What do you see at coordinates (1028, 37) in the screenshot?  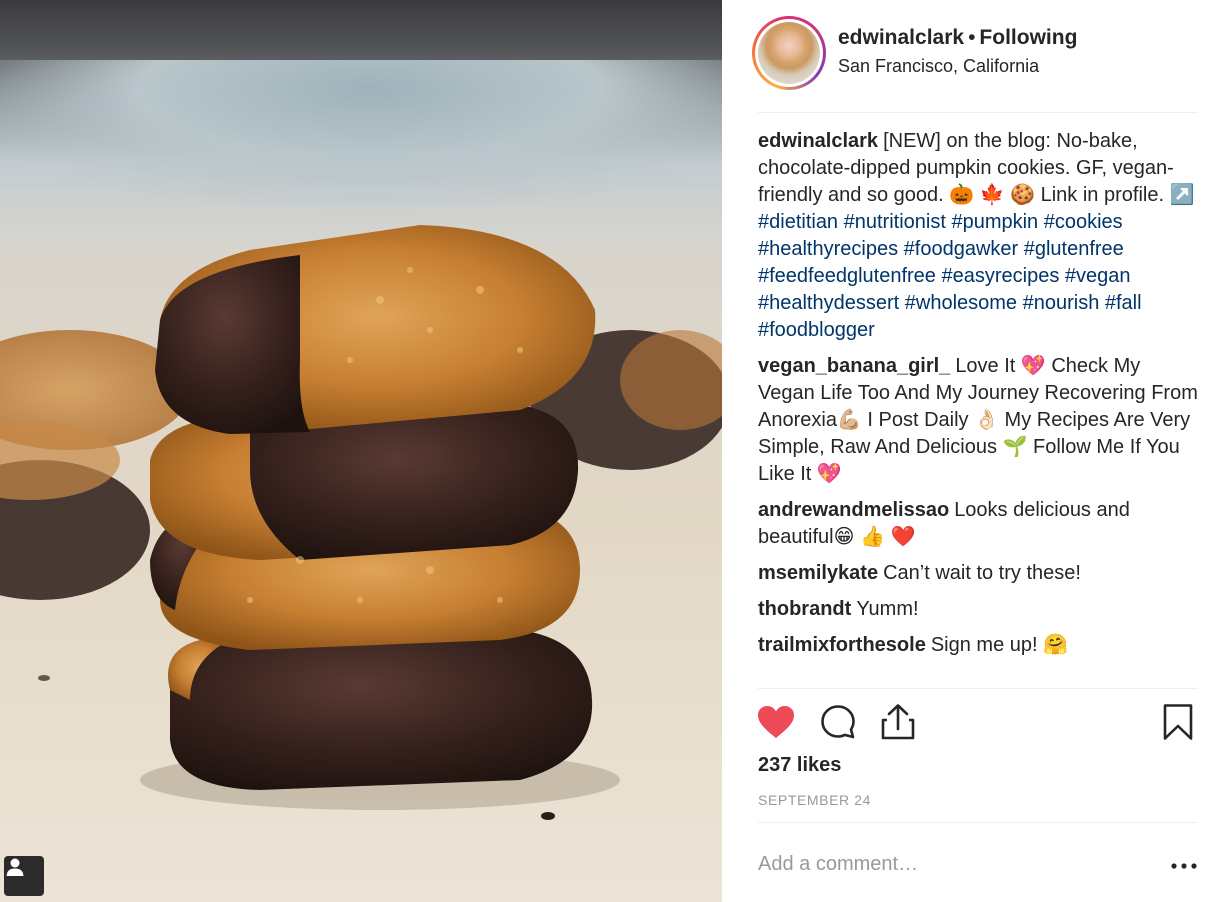 I see `following-button: Following` at bounding box center [1028, 37].